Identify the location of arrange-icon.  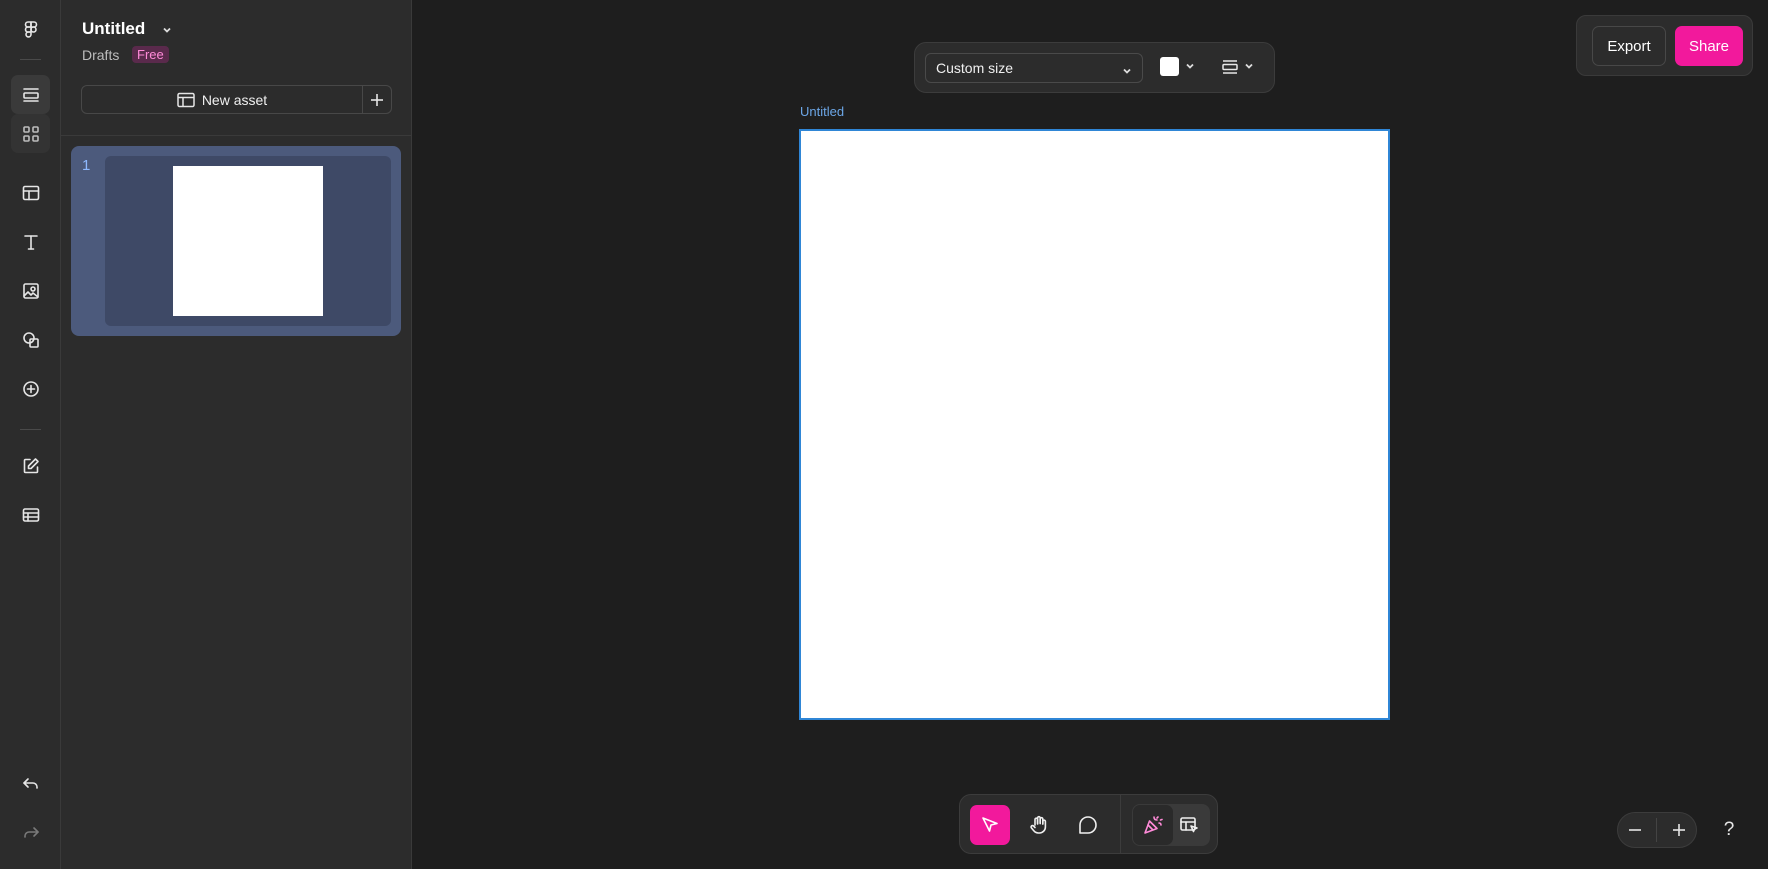
(1230, 67).